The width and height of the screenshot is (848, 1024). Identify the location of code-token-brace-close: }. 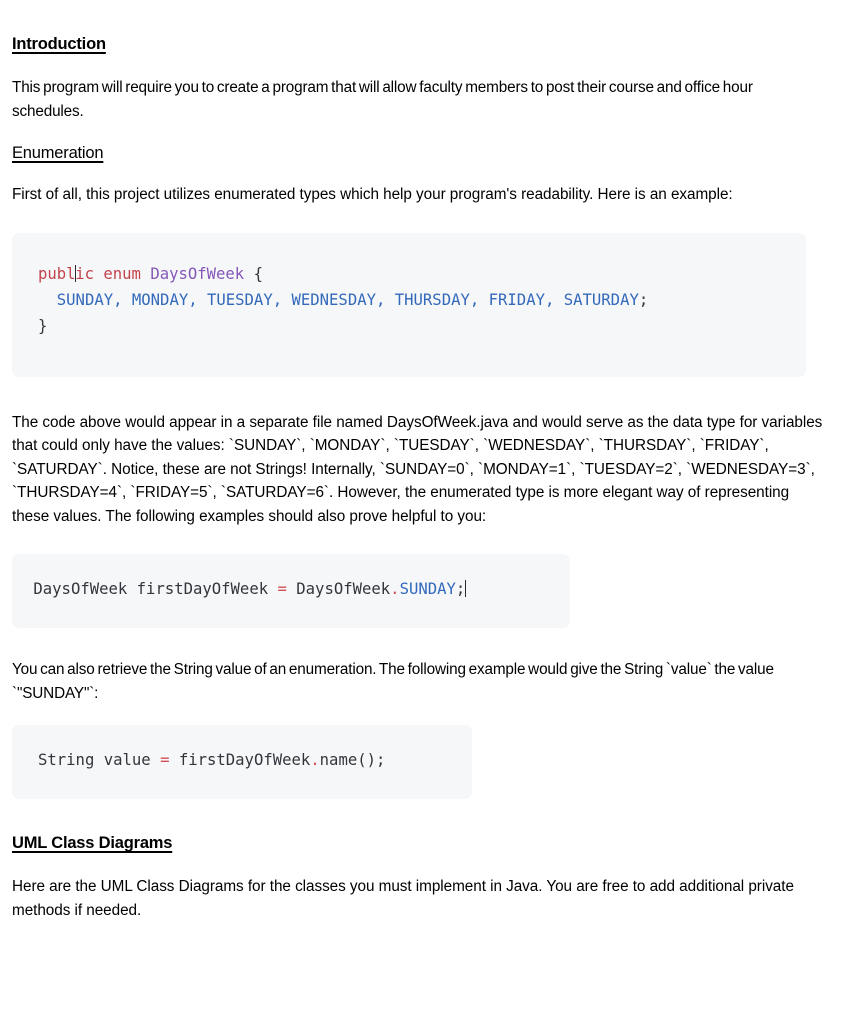
(43, 325).